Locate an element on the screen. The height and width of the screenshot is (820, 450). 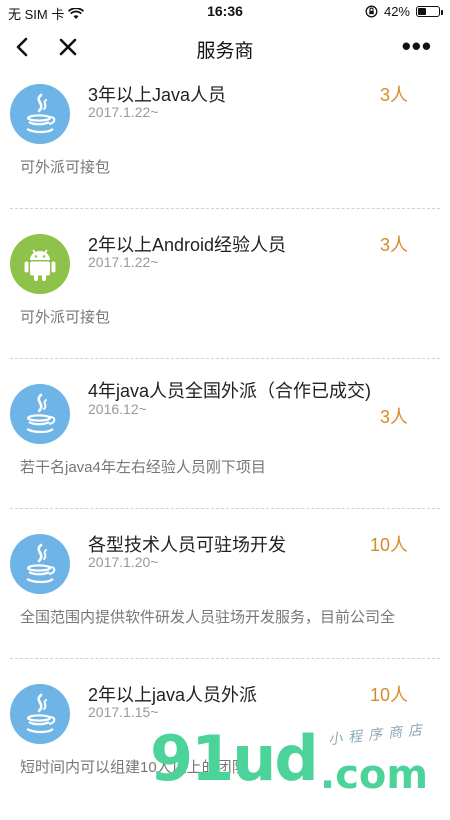
orientation-lock-icon is located at coordinates (371, 11).